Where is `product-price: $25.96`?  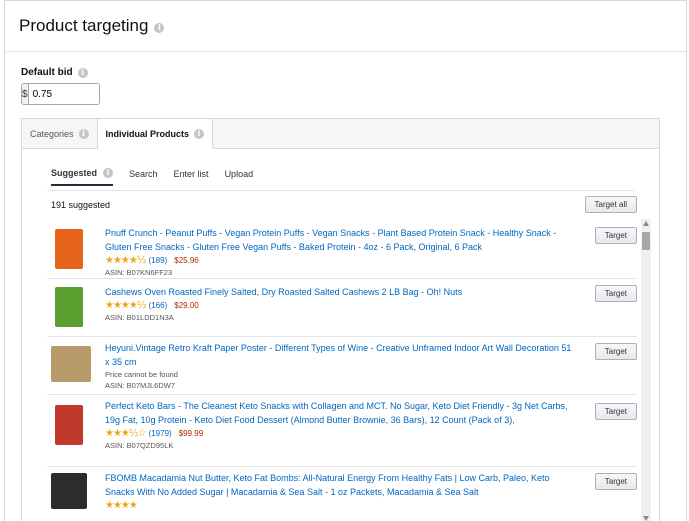
product-price: $25.96 is located at coordinates (186, 260).